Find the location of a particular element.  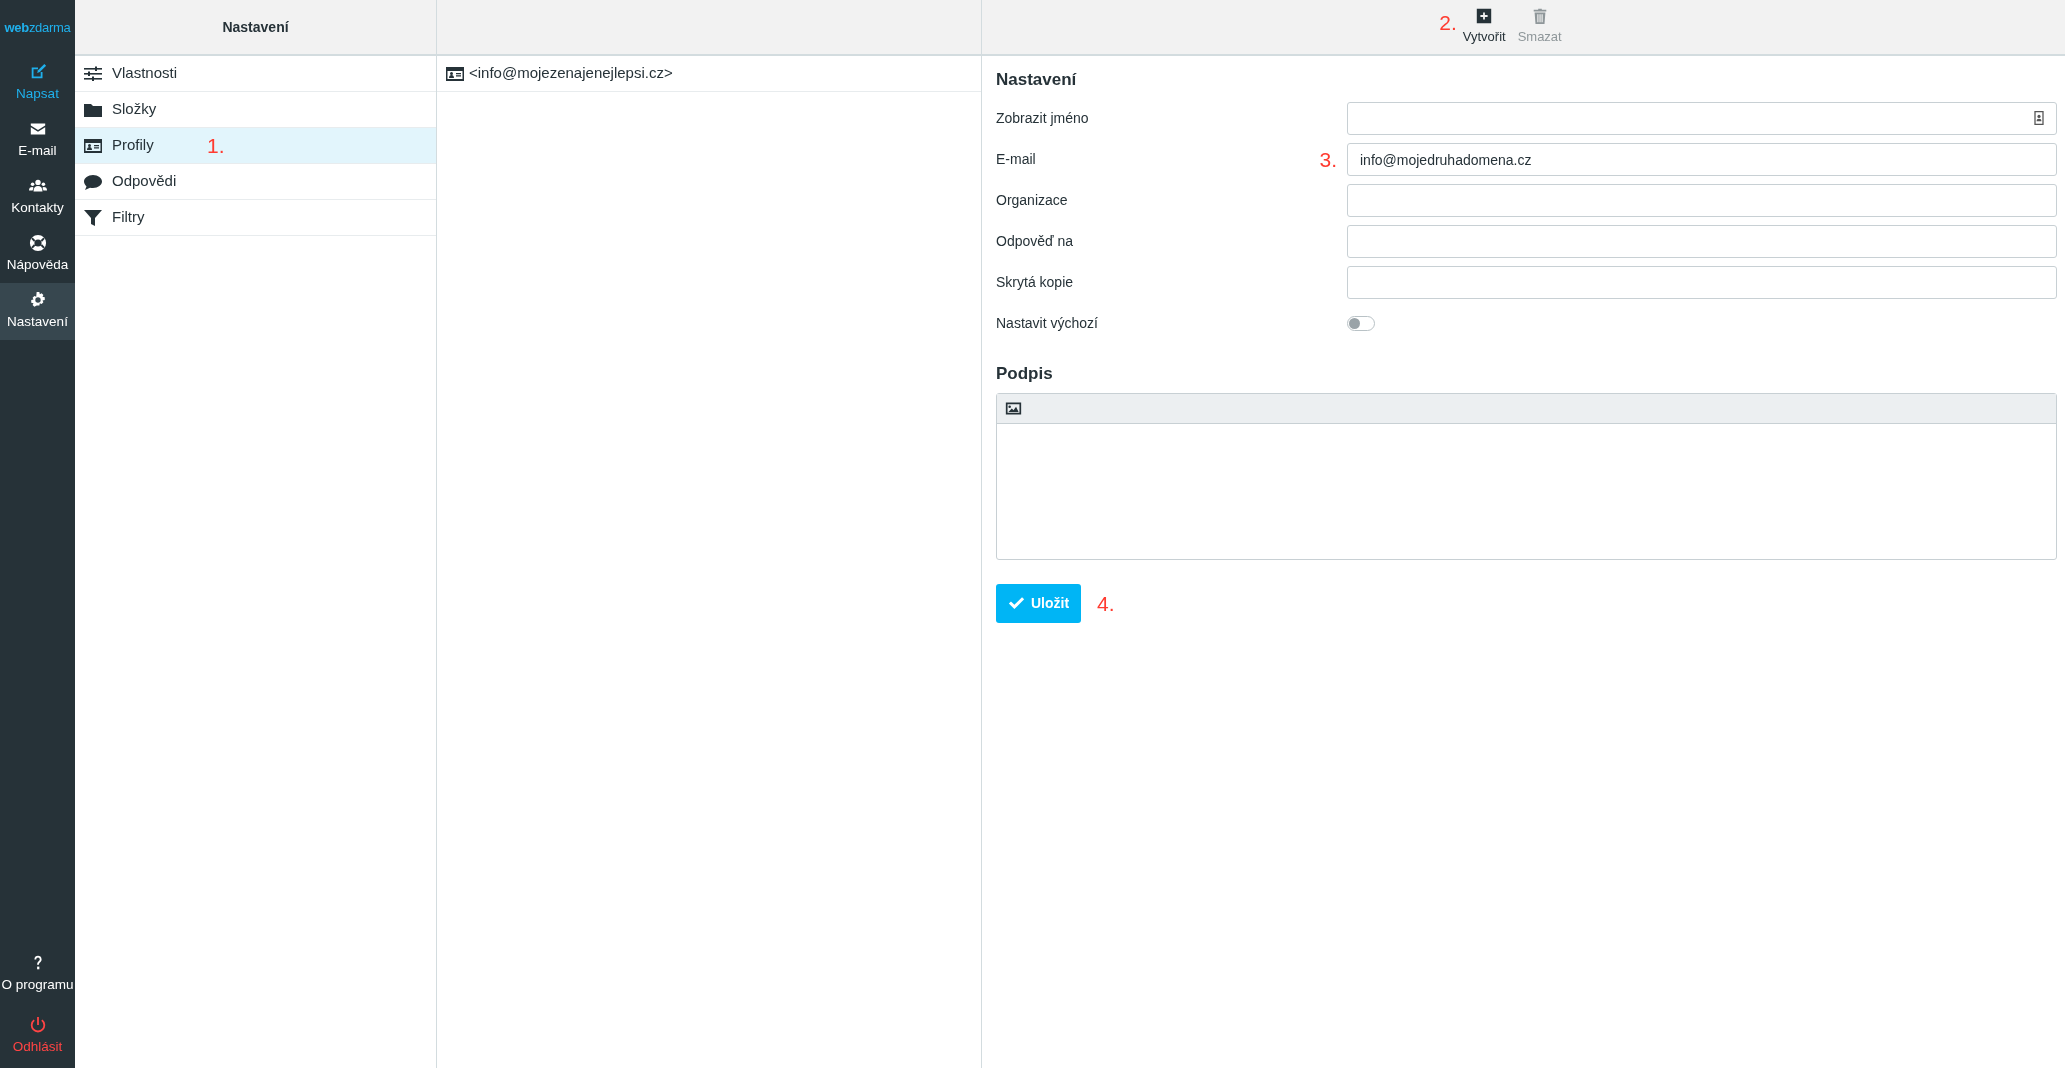

settings-item: Filtry is located at coordinates (255, 218).